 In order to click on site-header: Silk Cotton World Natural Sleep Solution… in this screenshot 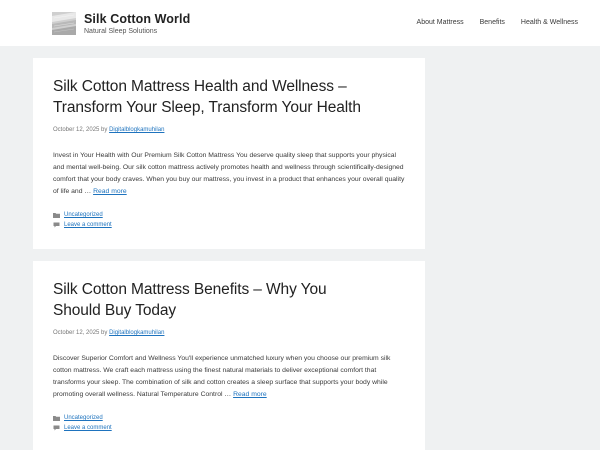, I will do `click(300, 23)`.